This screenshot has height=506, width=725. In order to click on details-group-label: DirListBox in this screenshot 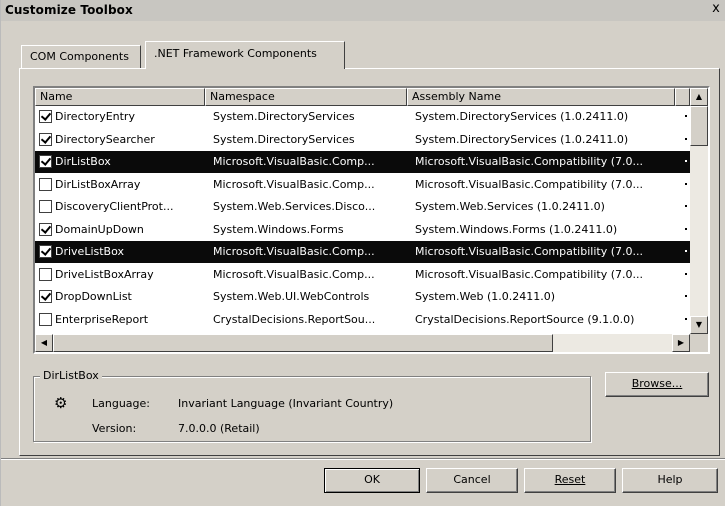, I will do `click(71, 375)`.